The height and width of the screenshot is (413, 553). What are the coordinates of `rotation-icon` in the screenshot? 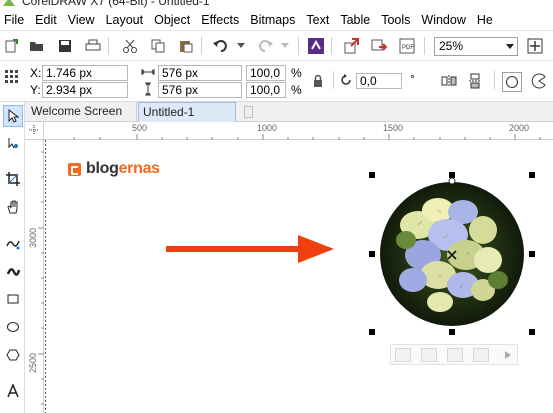 It's located at (346, 80).